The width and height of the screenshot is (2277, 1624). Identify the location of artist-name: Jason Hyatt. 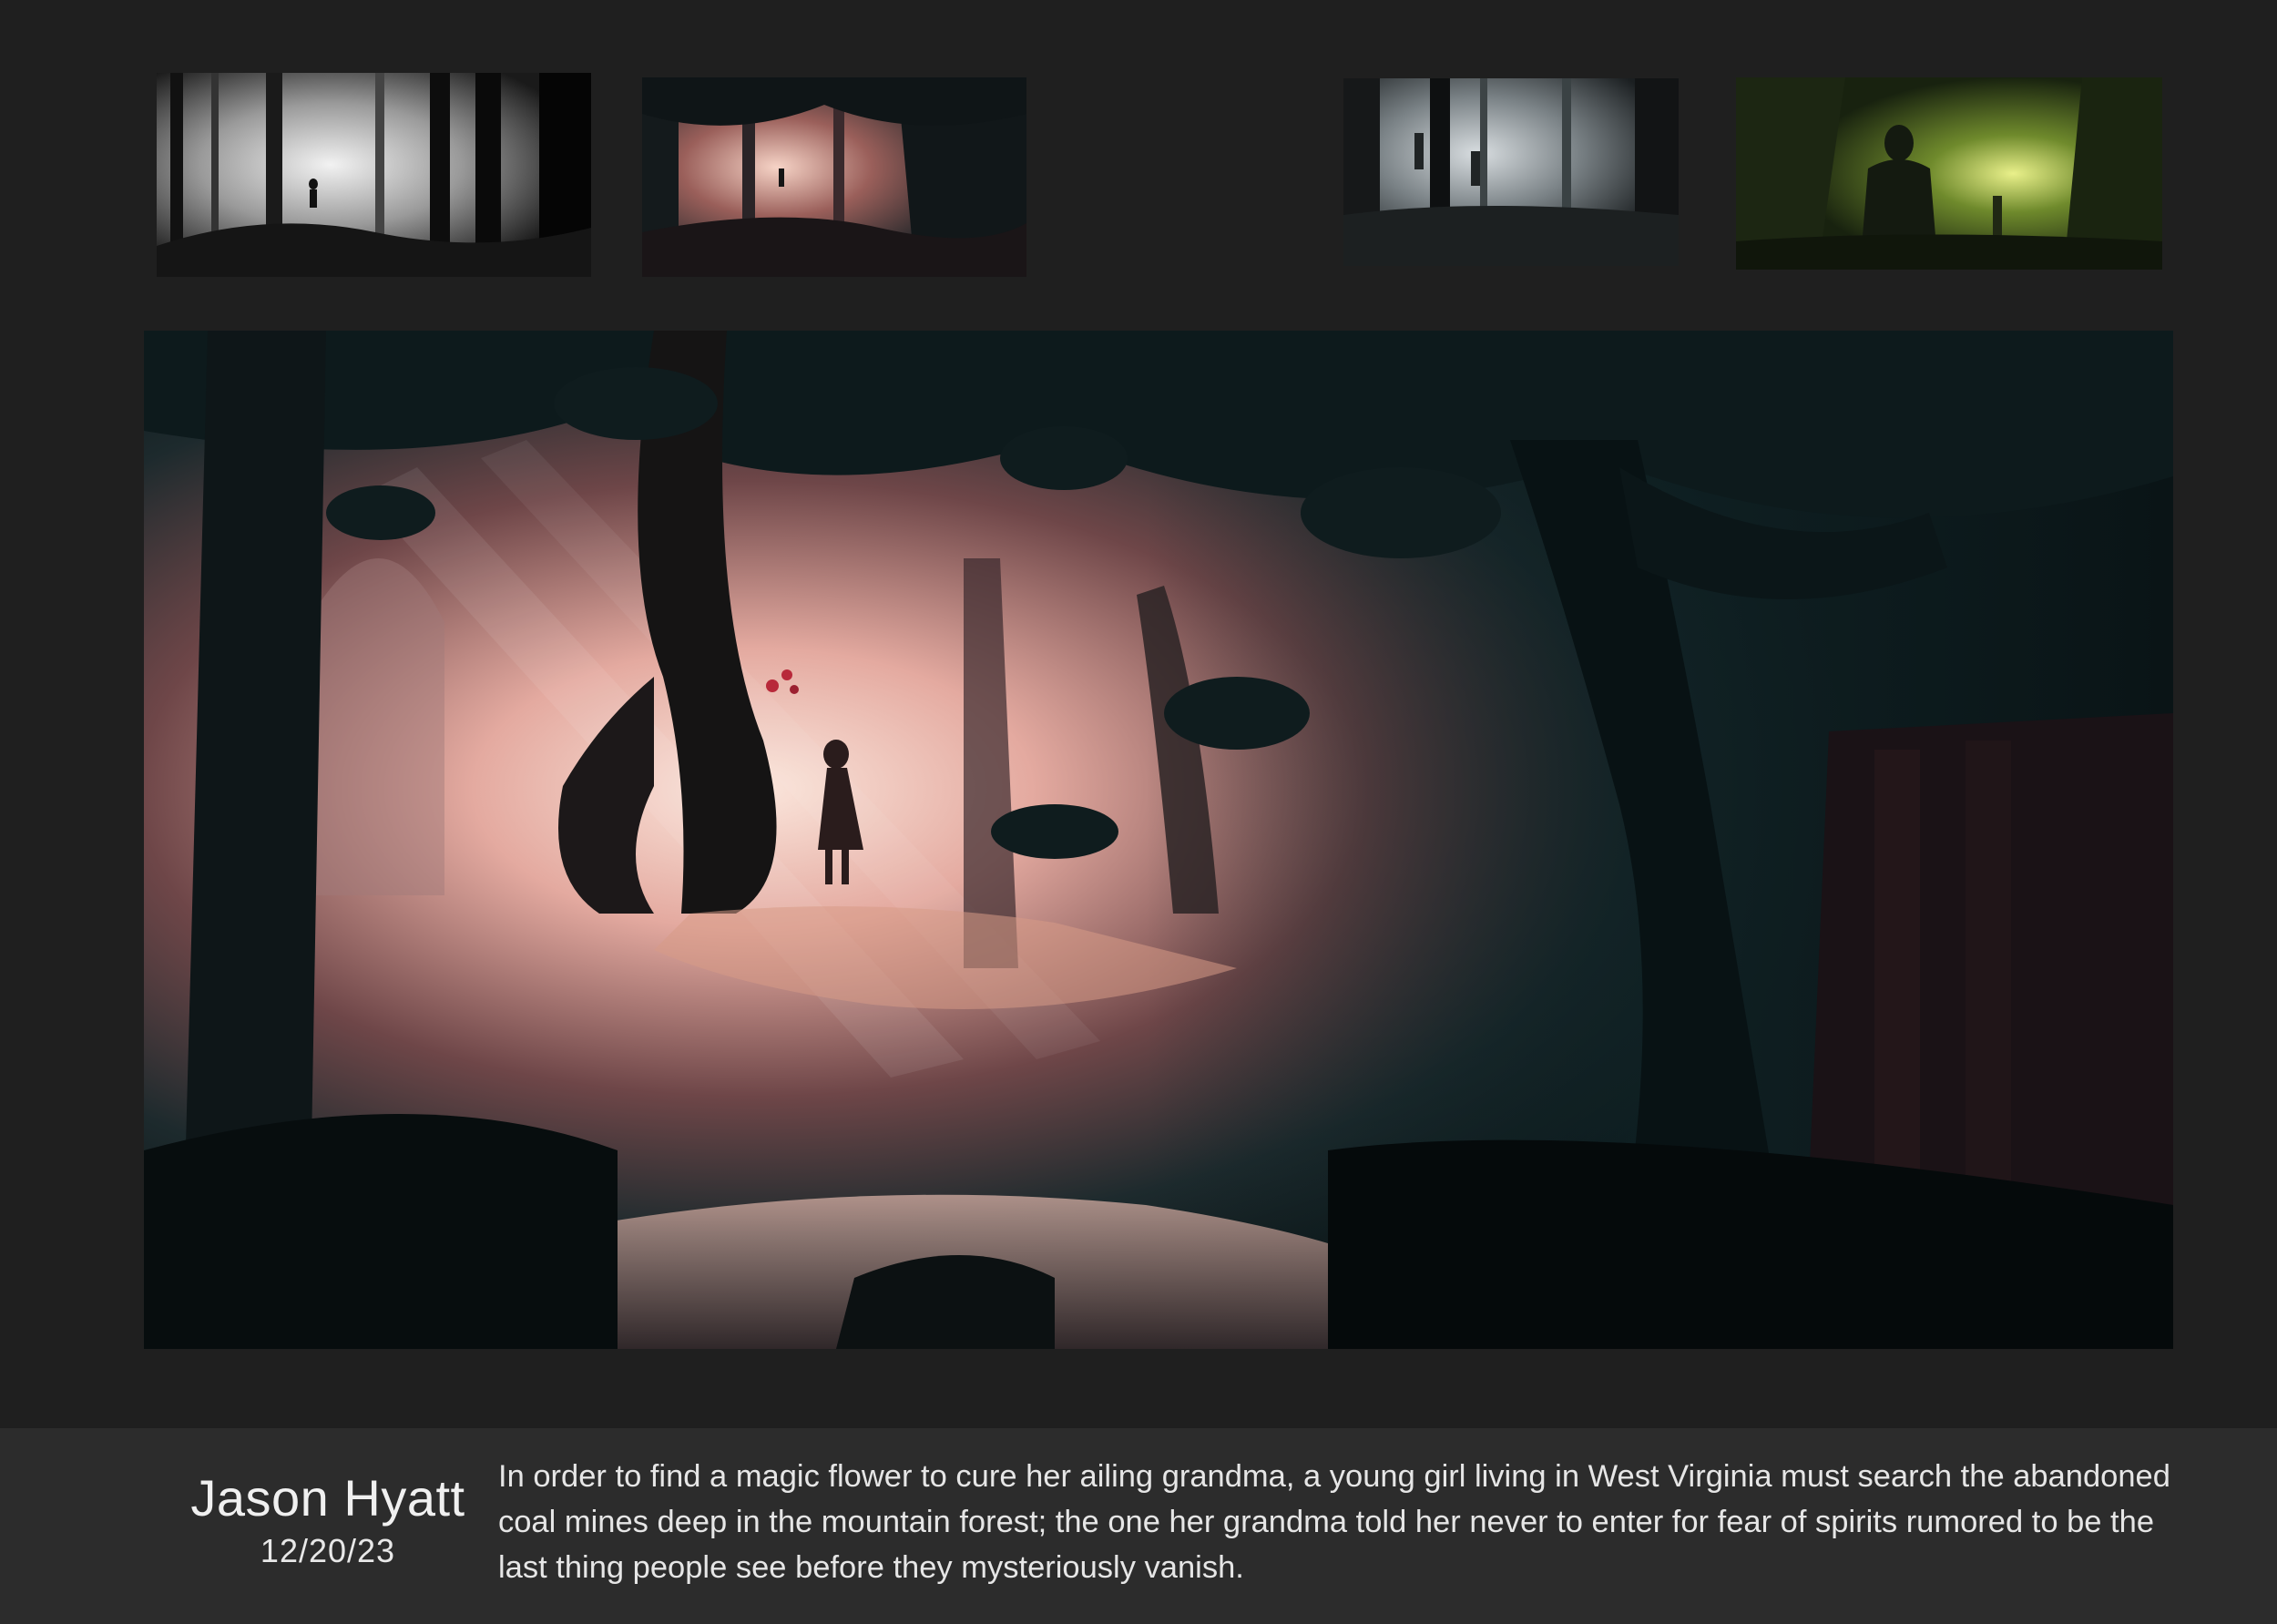
(328, 1498).